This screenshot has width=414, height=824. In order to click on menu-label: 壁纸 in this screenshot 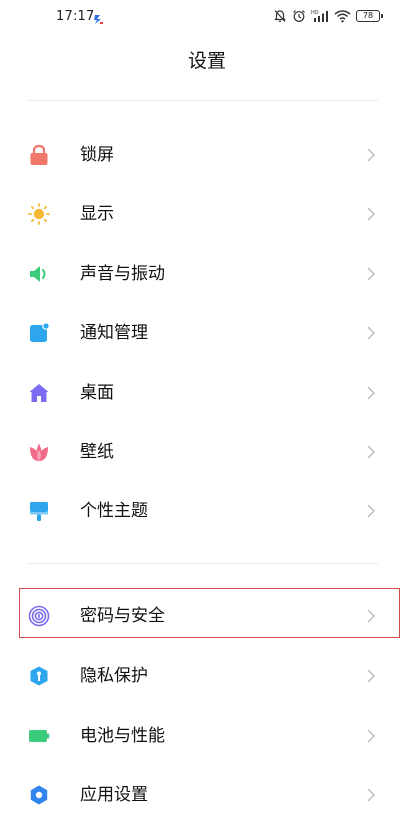, I will do `click(97, 452)`.